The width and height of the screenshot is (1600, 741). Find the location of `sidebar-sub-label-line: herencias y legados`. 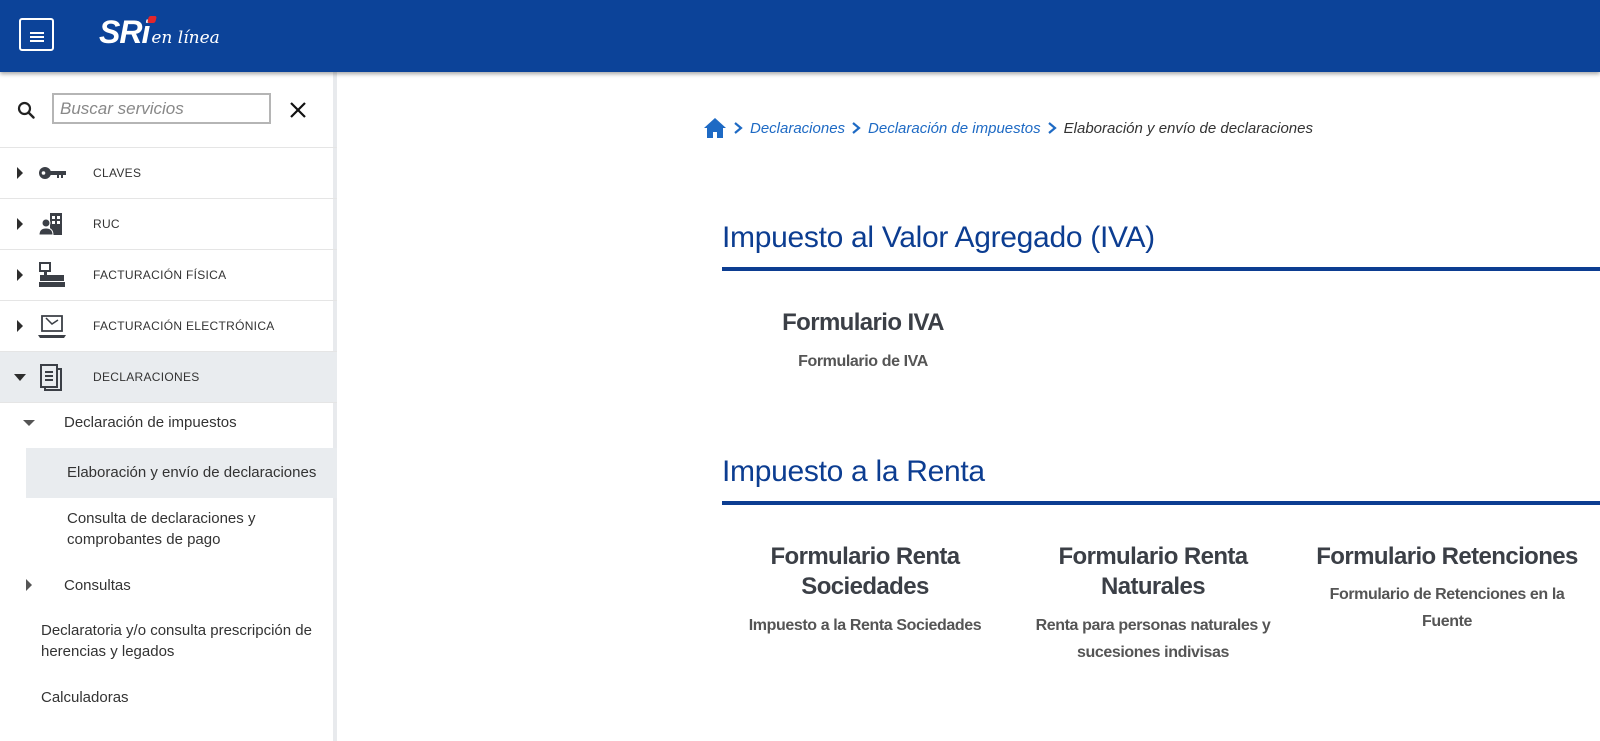

sidebar-sub-label-line: herencias y legados is located at coordinates (108, 651).